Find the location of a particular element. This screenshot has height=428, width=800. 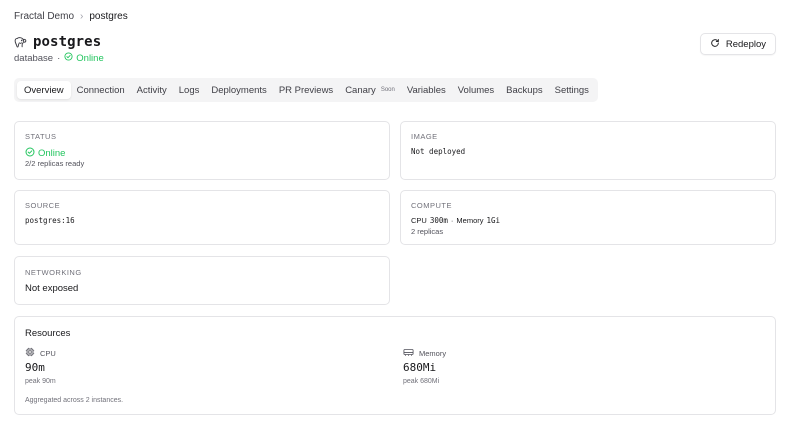

check-circle-icon is located at coordinates (68, 58).